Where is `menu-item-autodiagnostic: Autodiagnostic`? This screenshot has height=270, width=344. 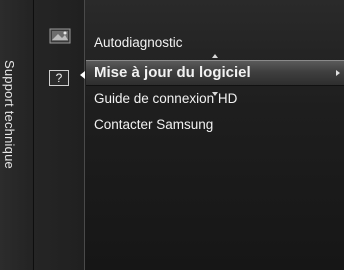 menu-item-autodiagnostic: Autodiagnostic is located at coordinates (215, 43).